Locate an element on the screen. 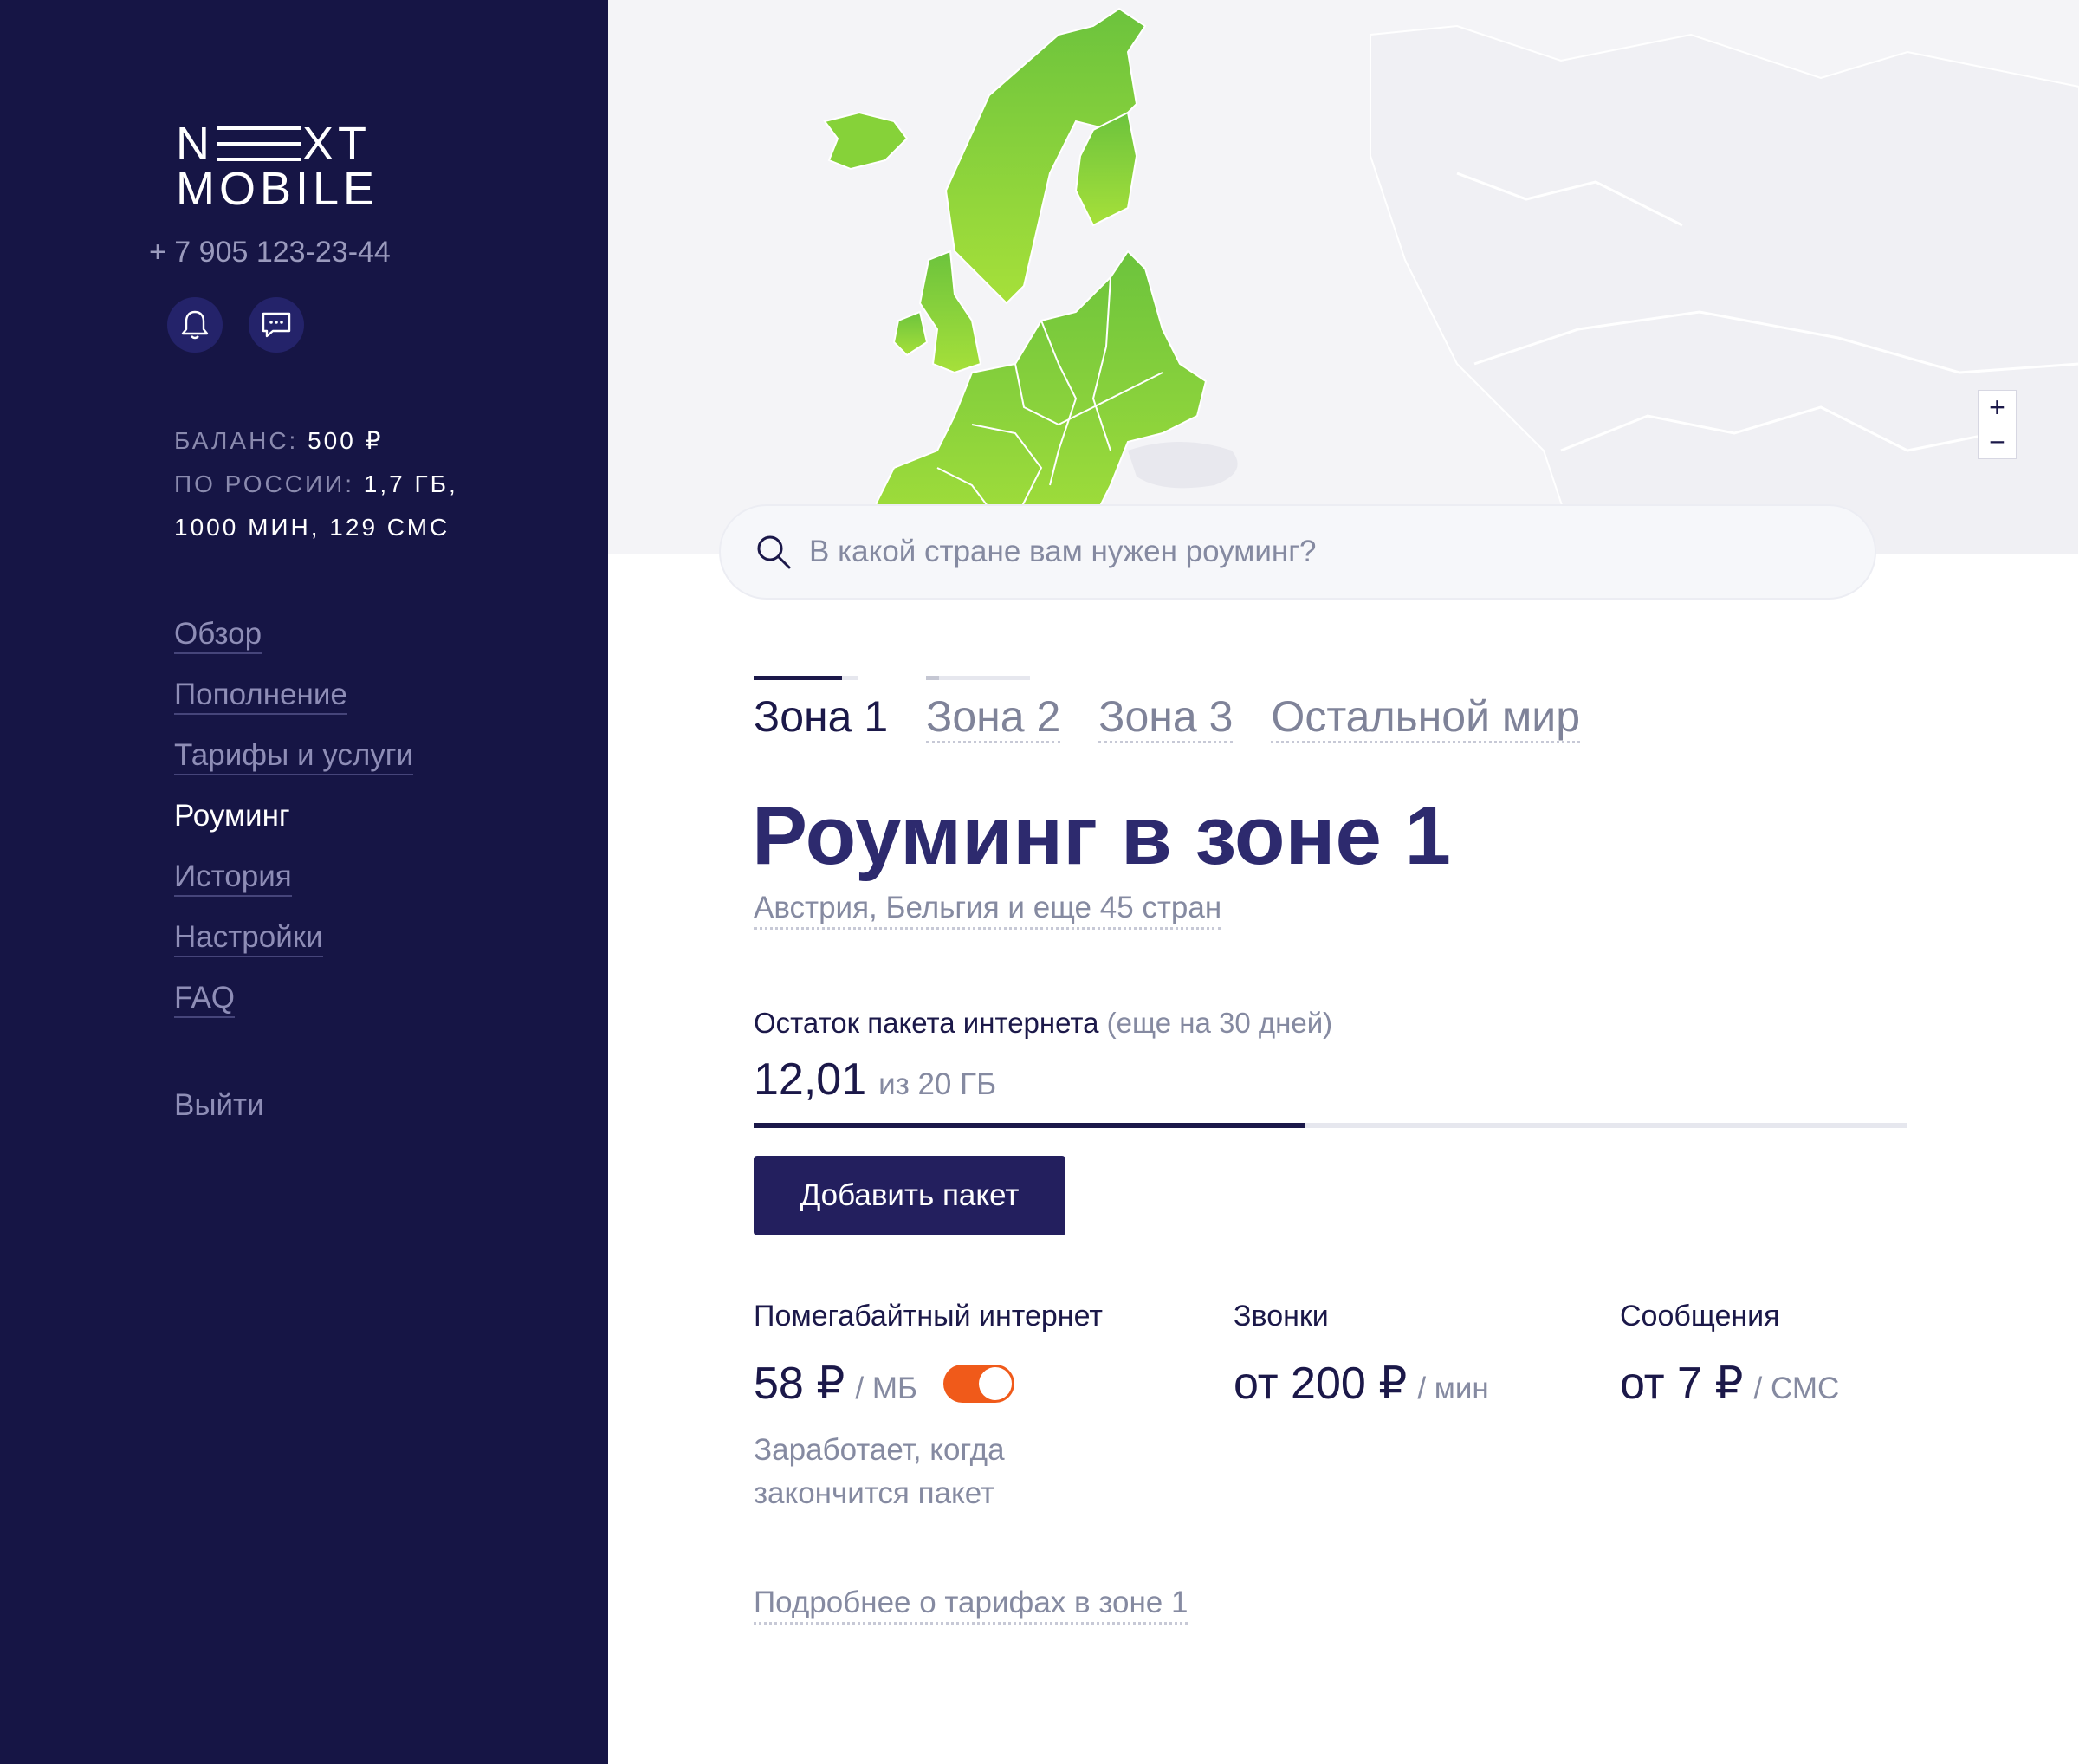 Image resolution: width=2079 pixels, height=1764 pixels. notifications-button is located at coordinates (195, 325).